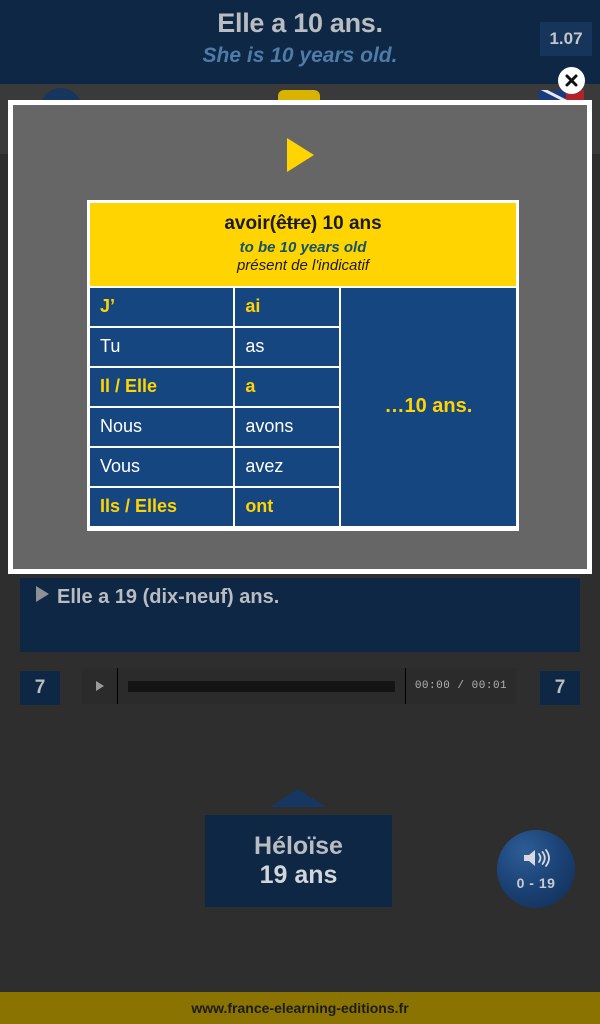 Image resolution: width=600 pixels, height=1024 pixels. I want to click on play-icon, so click(99, 686).